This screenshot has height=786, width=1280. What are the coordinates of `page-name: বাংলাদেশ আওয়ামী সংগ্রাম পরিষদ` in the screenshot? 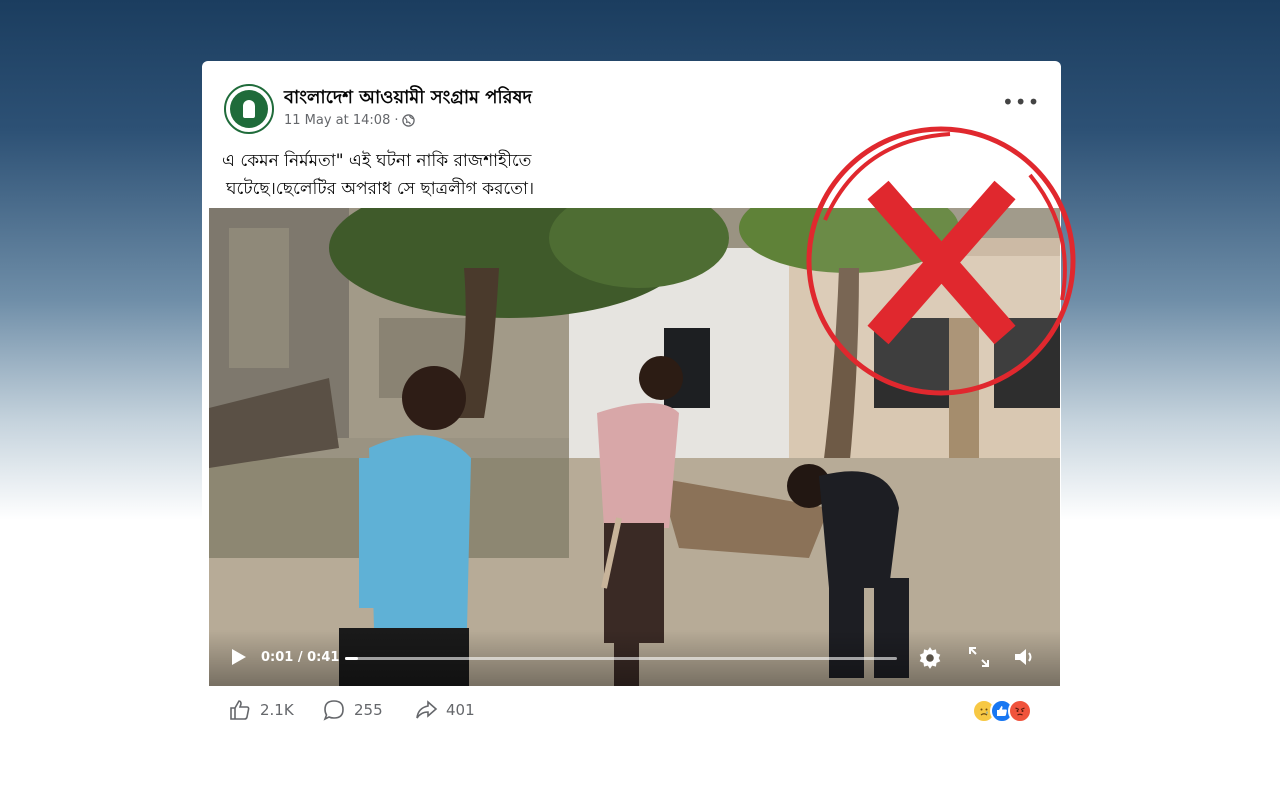 It's located at (408, 98).